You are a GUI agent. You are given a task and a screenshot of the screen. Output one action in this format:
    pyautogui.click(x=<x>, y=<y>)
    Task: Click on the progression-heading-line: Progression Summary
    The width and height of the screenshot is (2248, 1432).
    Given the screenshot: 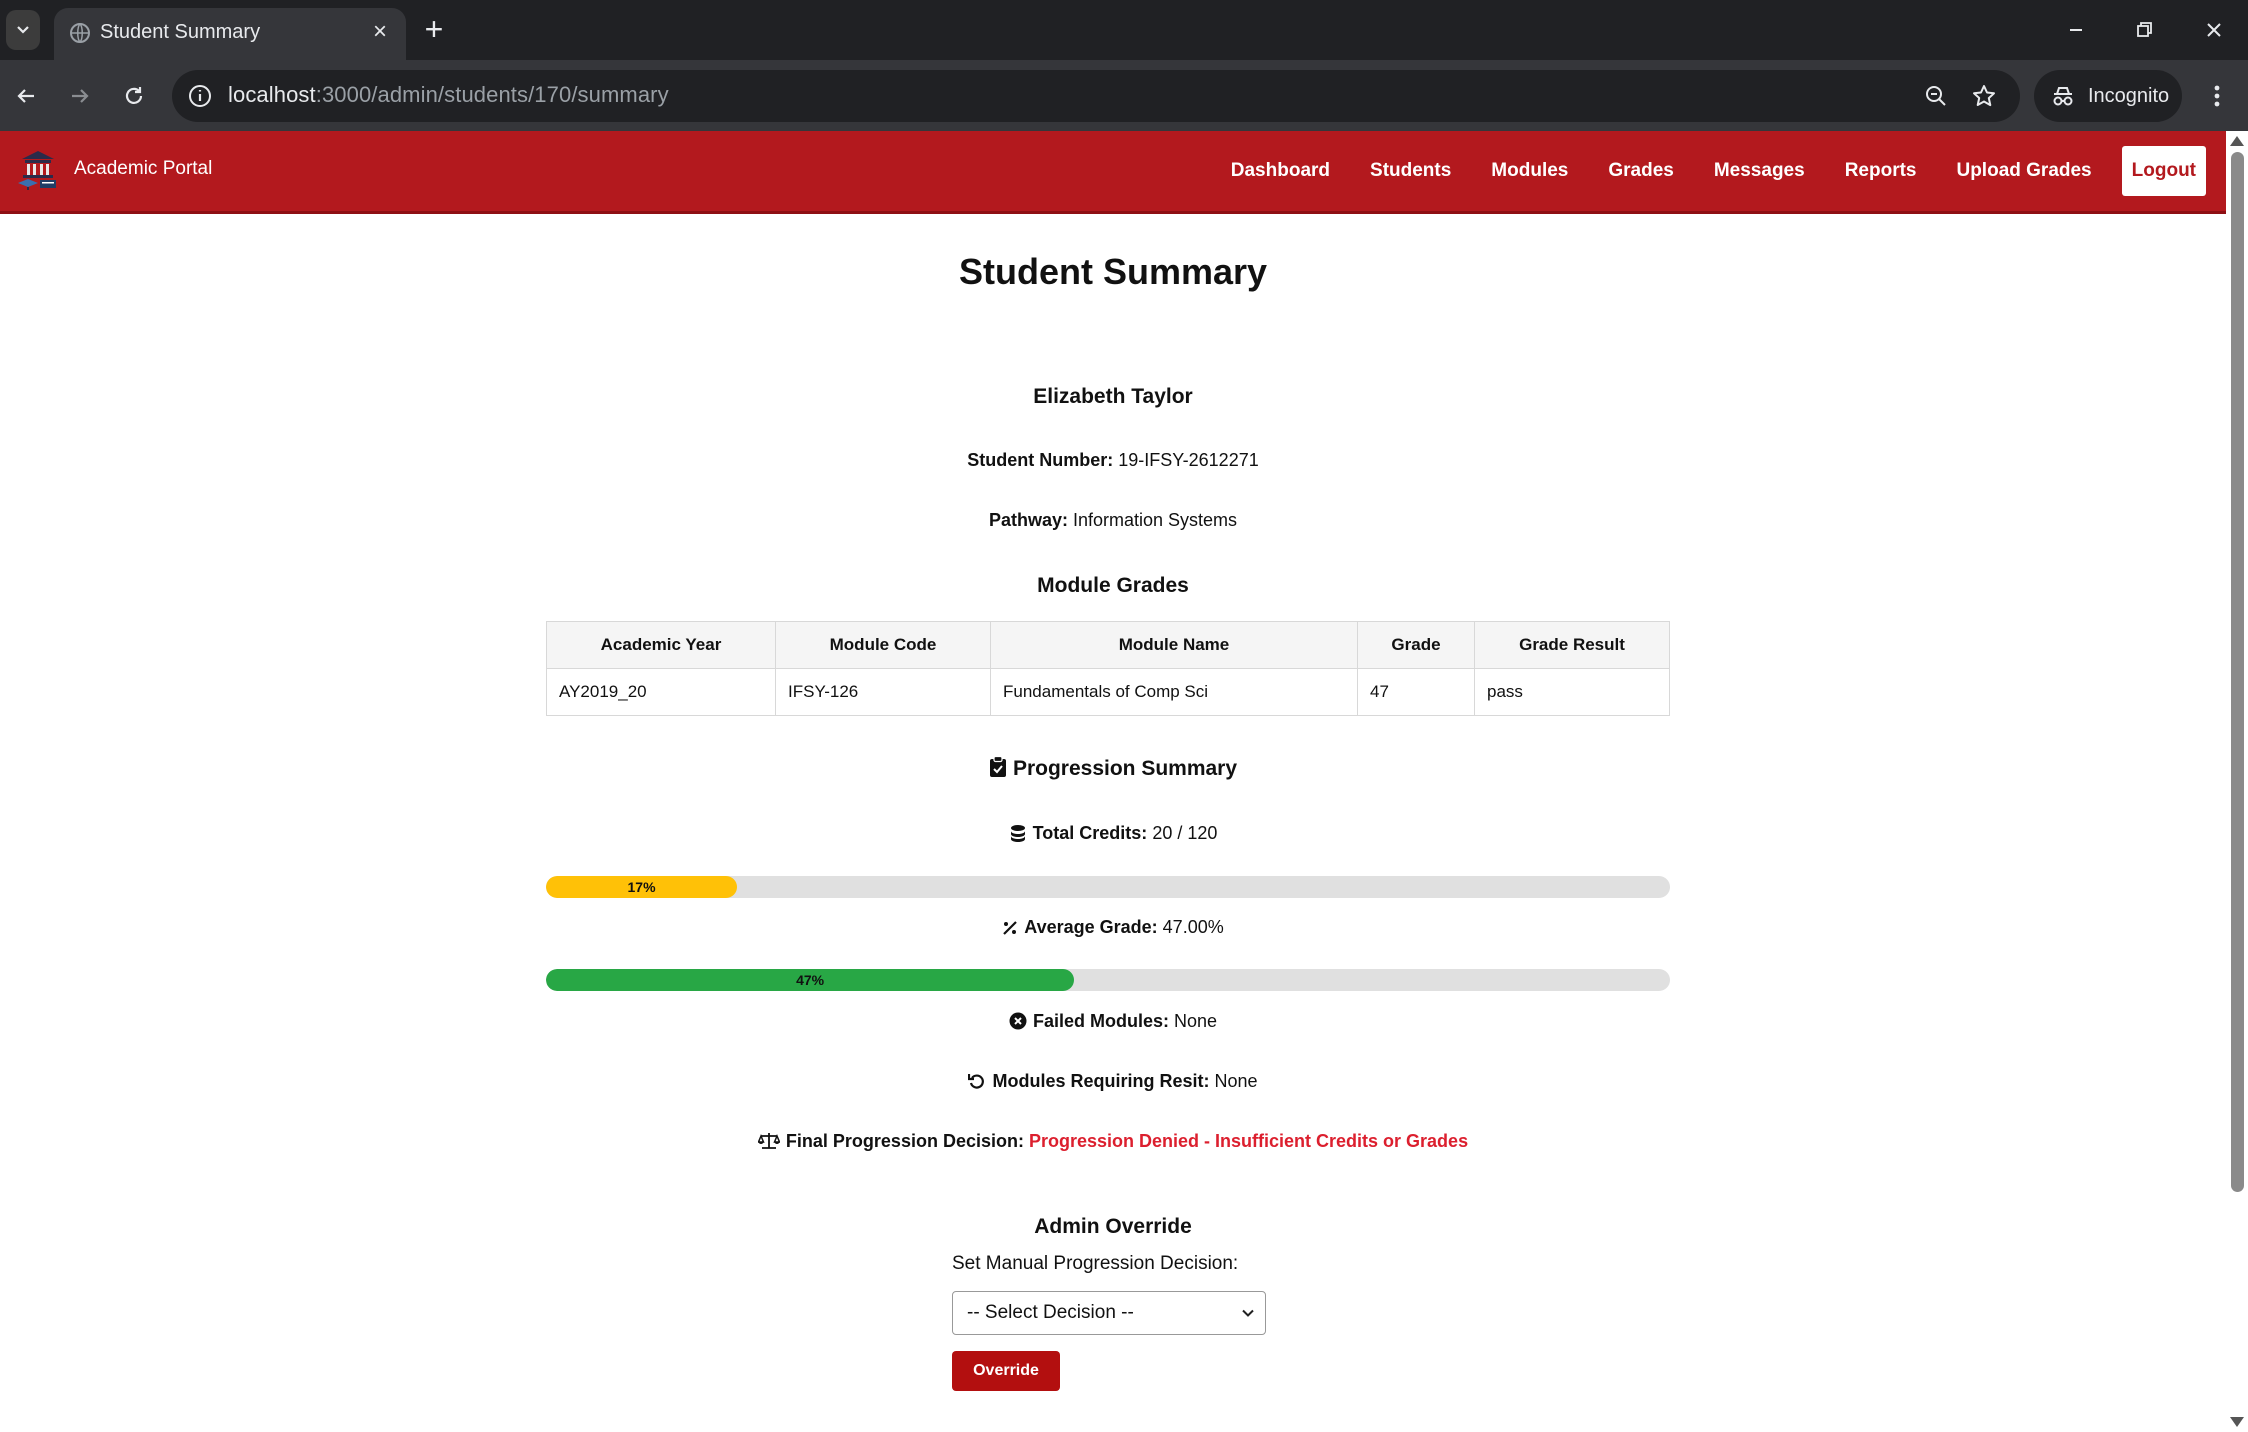 What is the action you would take?
    pyautogui.click(x=1113, y=768)
    